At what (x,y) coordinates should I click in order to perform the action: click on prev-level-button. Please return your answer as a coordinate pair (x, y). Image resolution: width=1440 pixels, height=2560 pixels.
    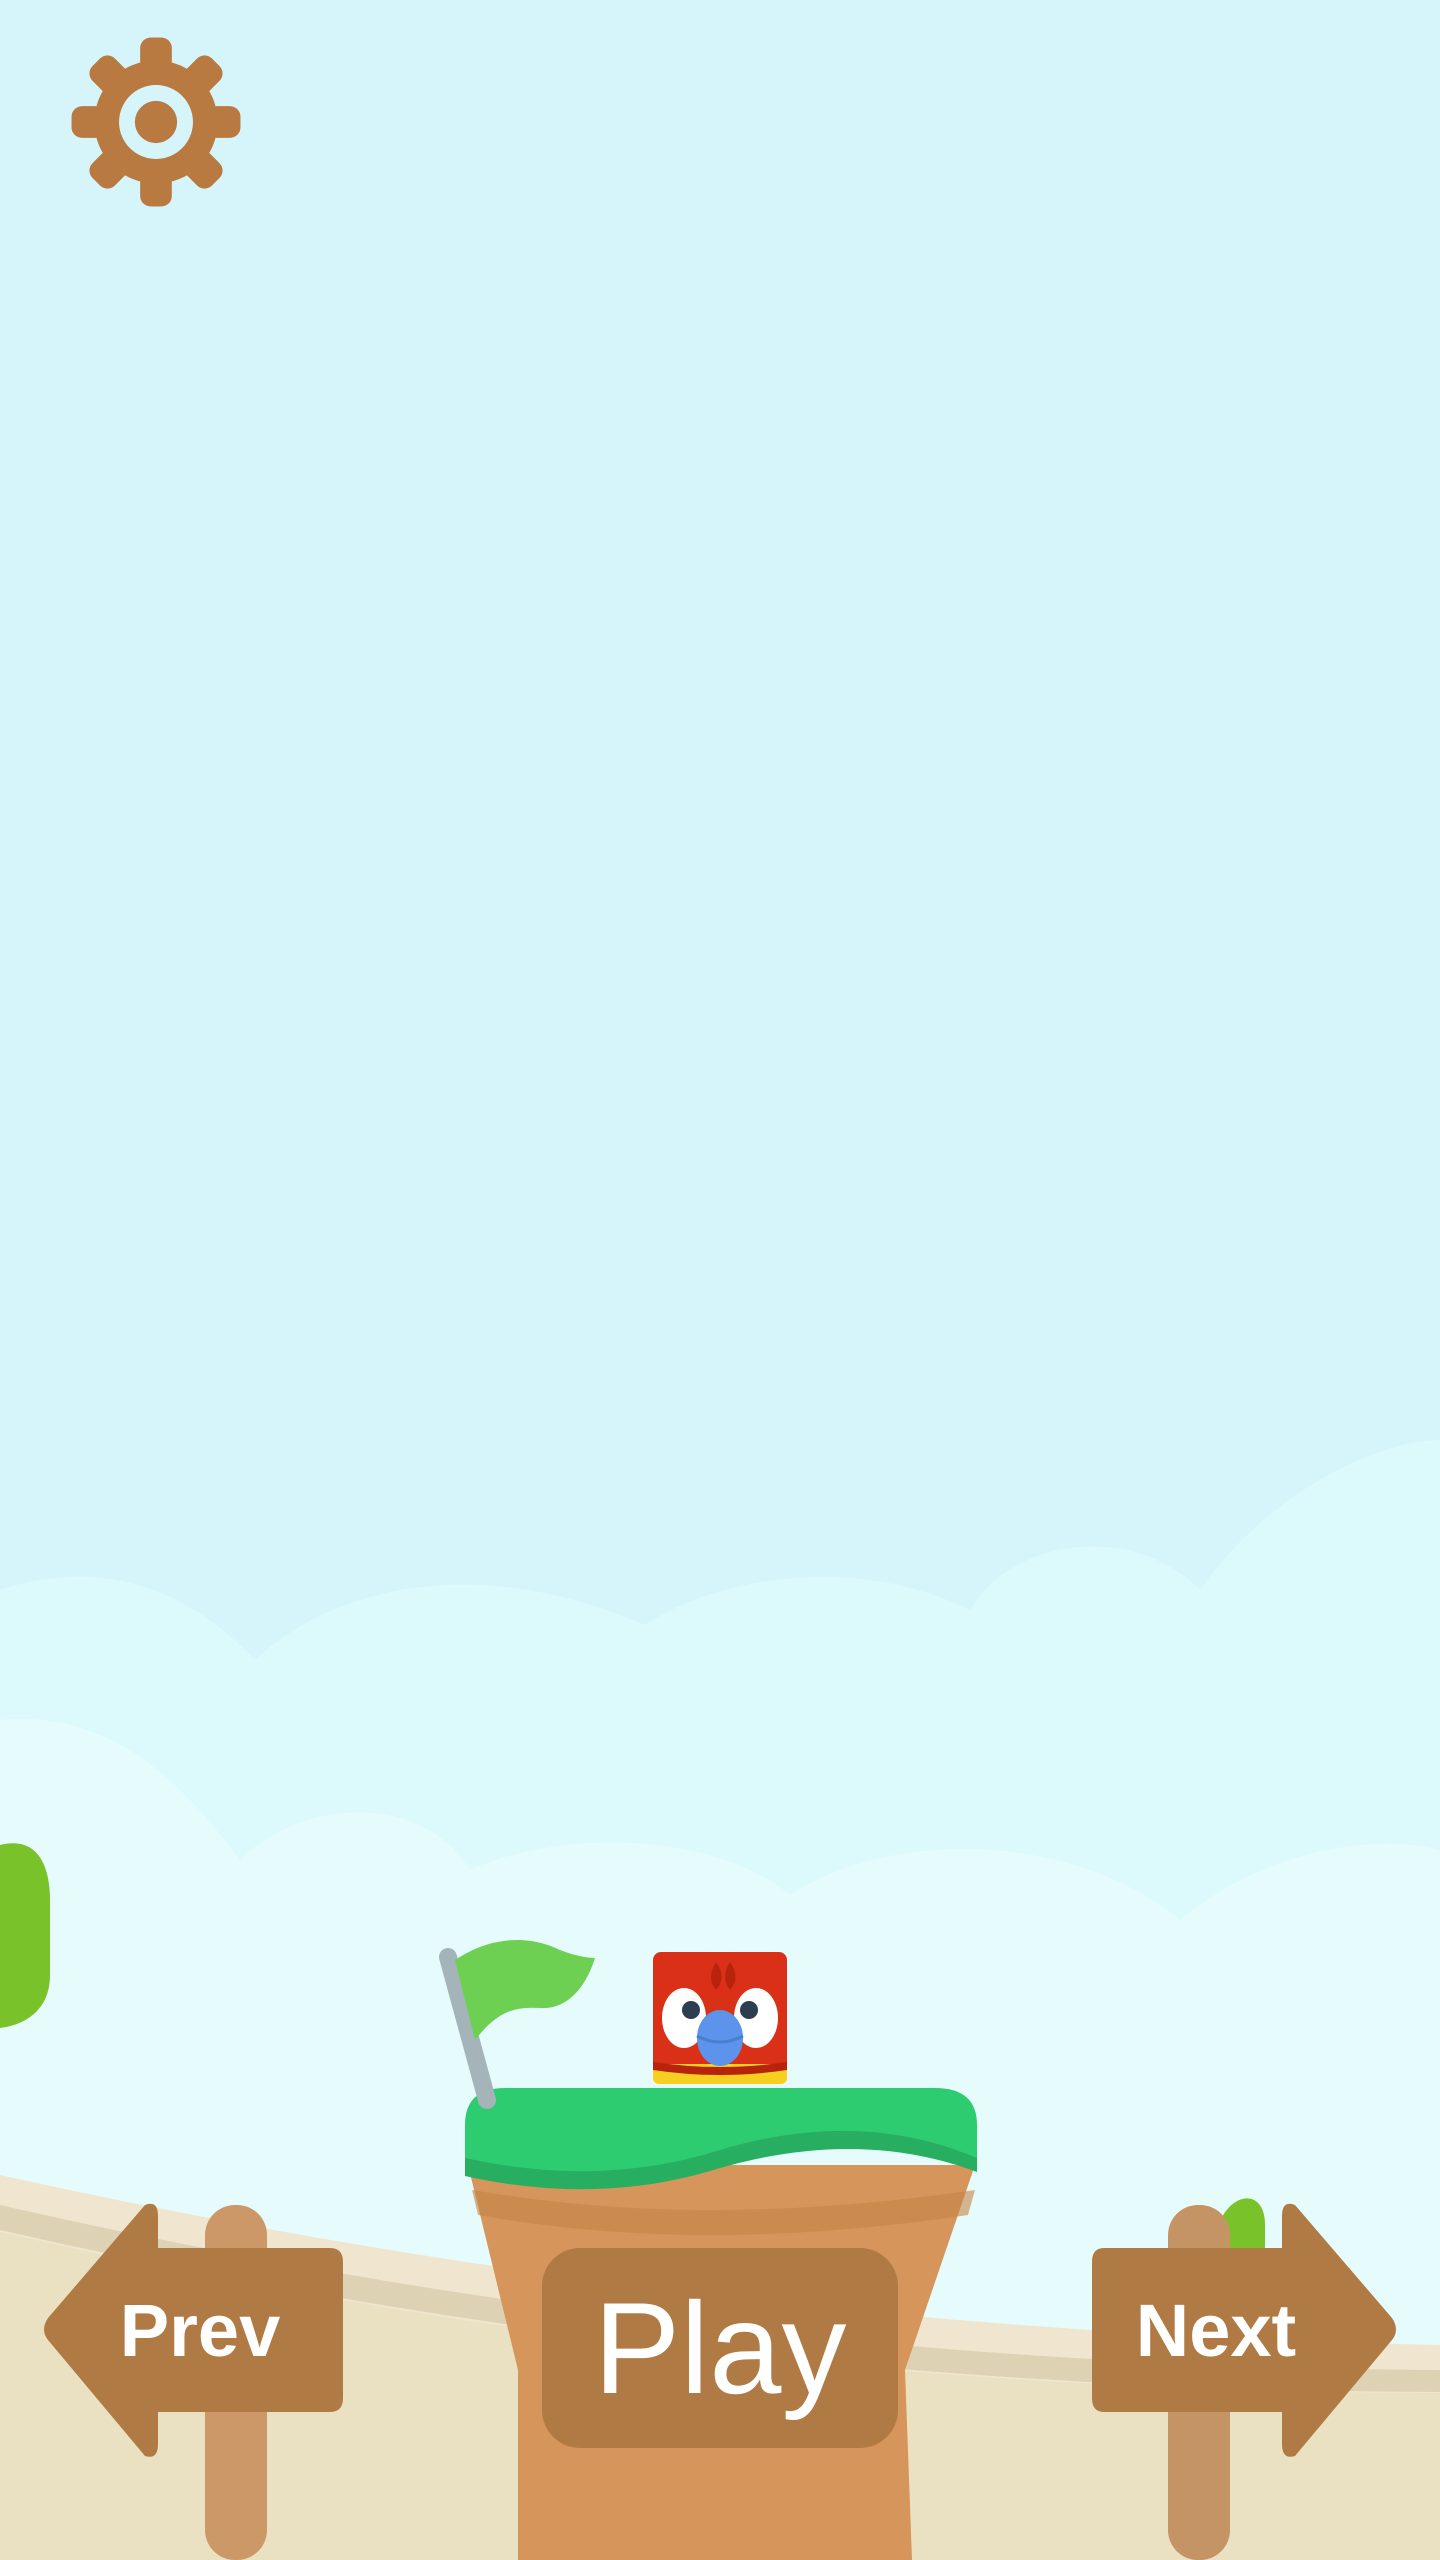
    Looking at the image, I should click on (192, 2330).